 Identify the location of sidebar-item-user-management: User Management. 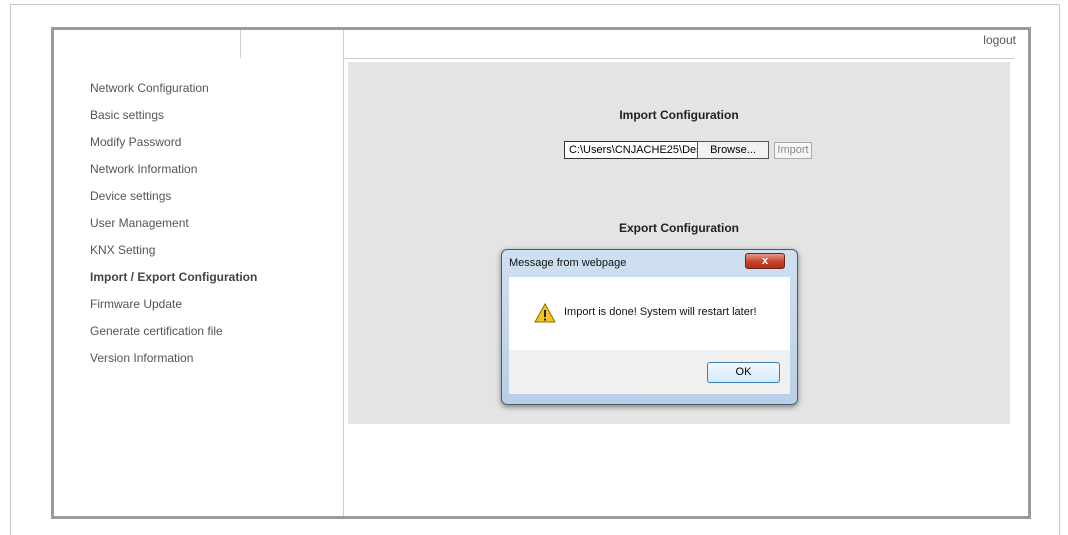
(215, 228).